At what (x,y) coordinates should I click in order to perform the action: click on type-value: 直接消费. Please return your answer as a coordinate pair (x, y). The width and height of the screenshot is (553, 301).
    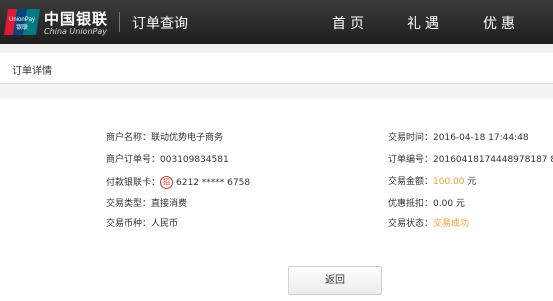
    Looking at the image, I should click on (169, 204).